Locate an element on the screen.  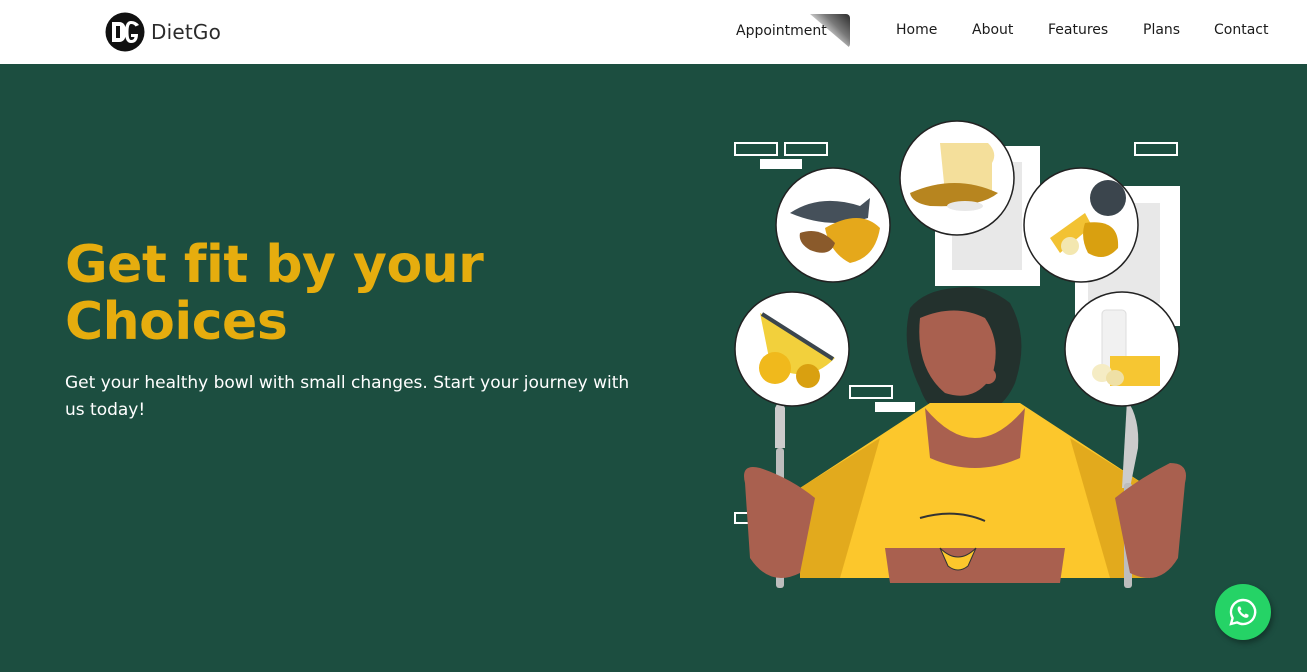
brand-name: DietGo is located at coordinates (186, 32).